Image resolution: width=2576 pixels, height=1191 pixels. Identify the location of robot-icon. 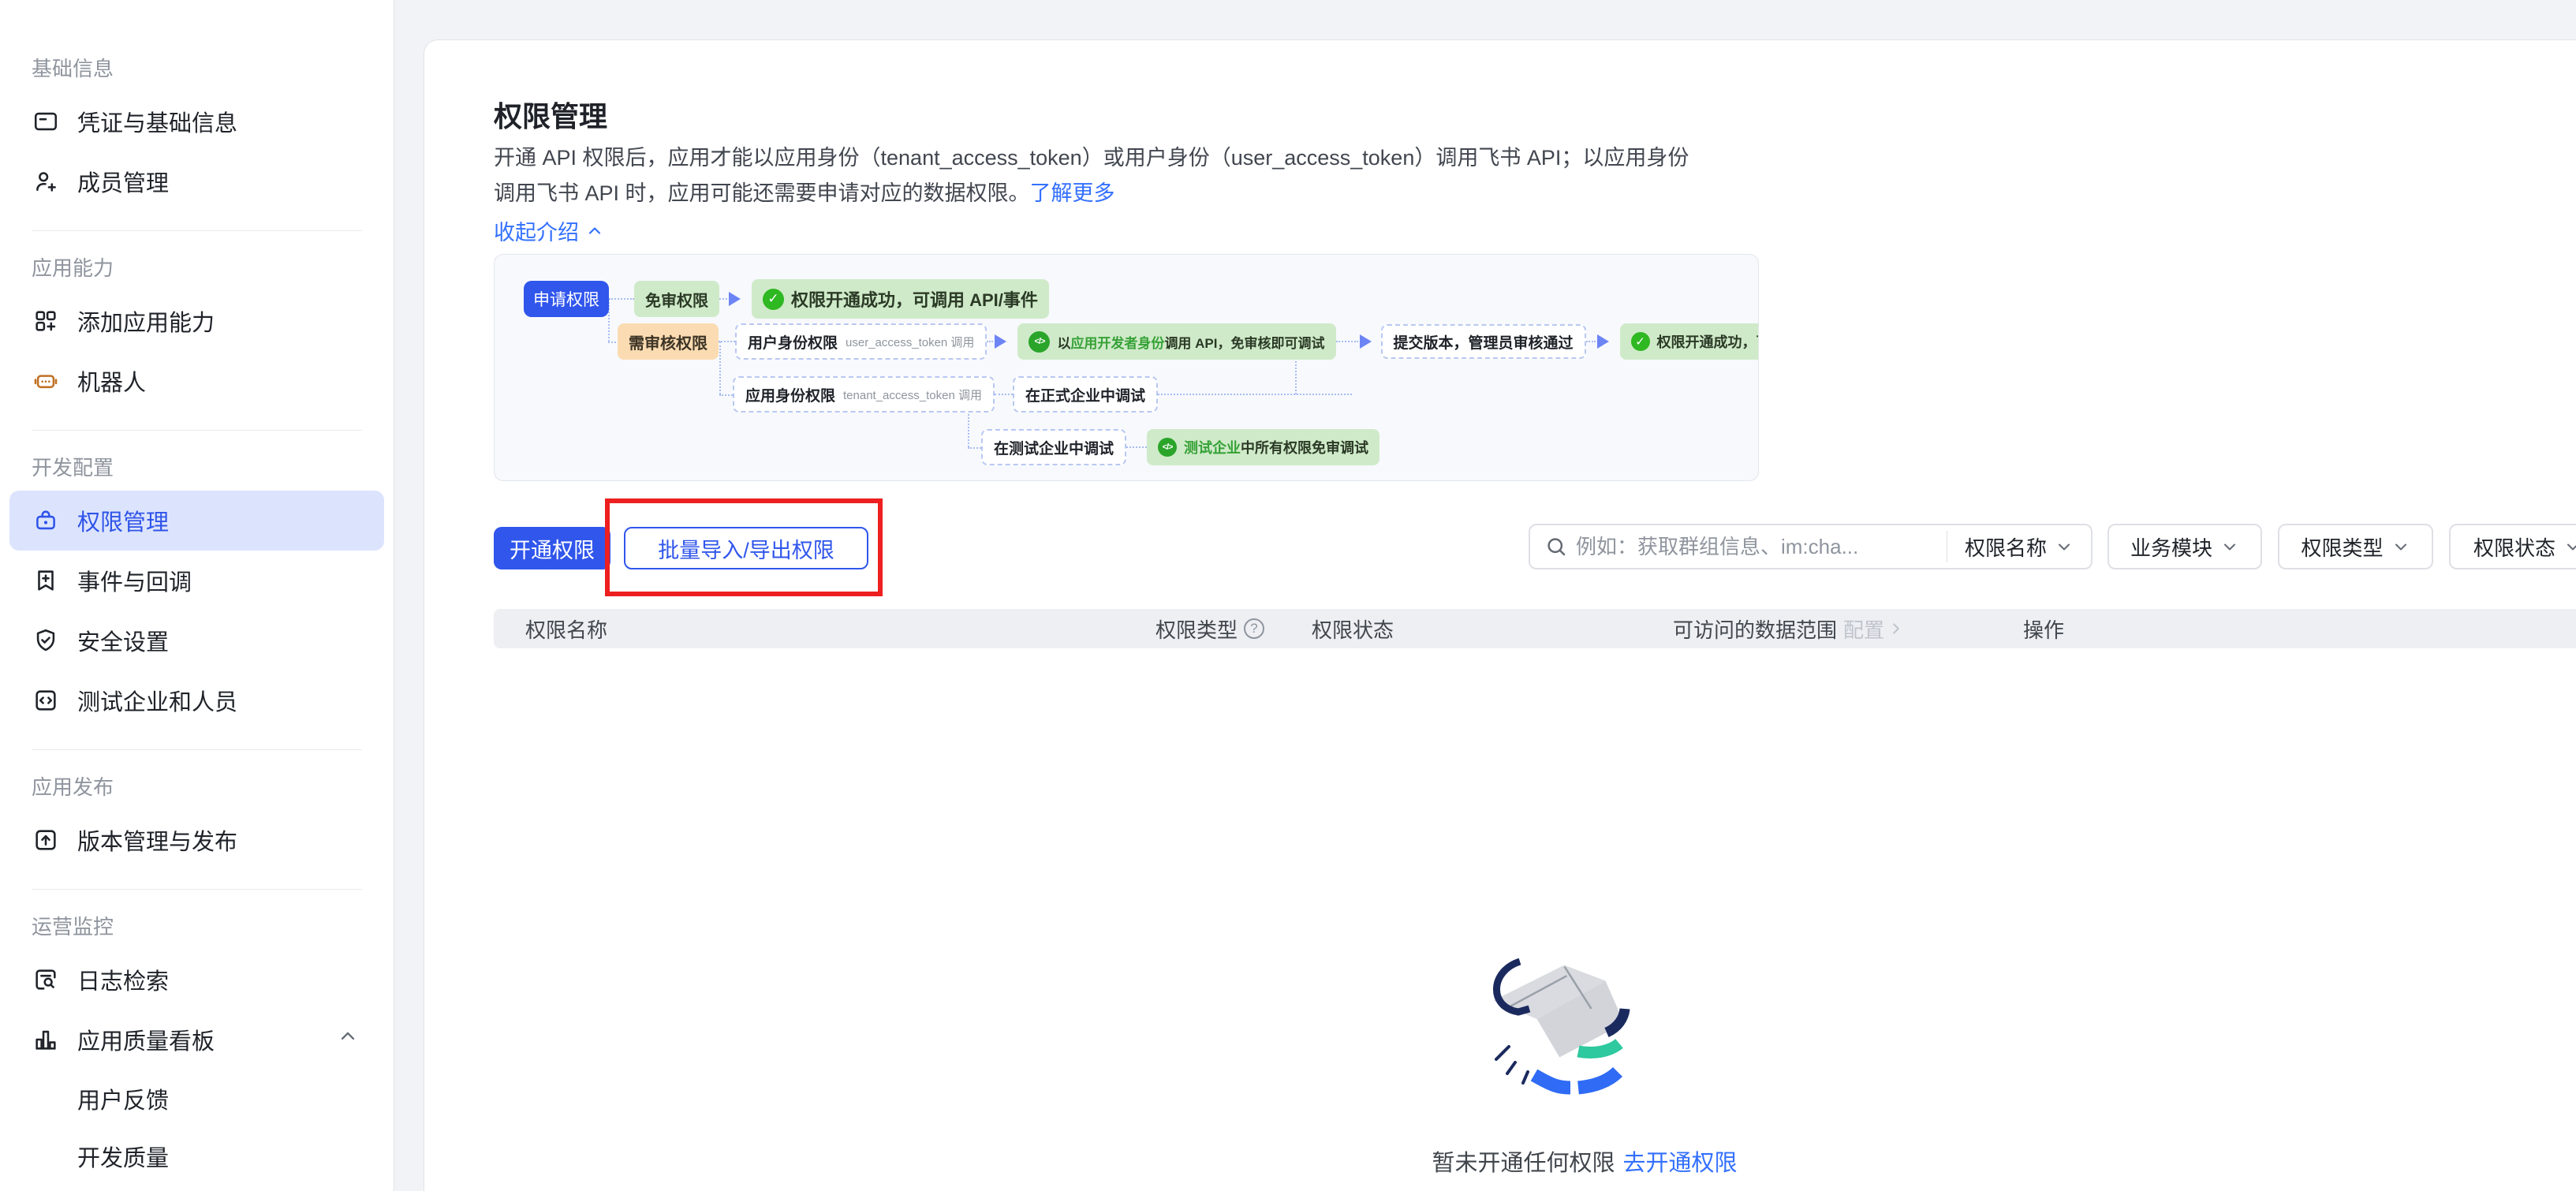
(46, 381).